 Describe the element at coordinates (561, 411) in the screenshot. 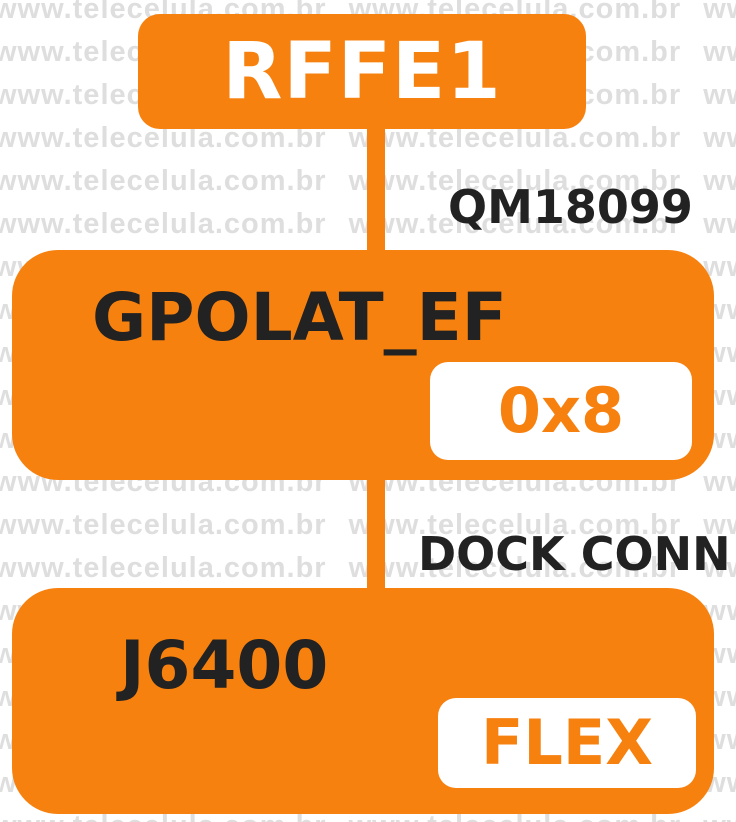

I see `node-gpolat-ef-tag: 0x8` at that location.